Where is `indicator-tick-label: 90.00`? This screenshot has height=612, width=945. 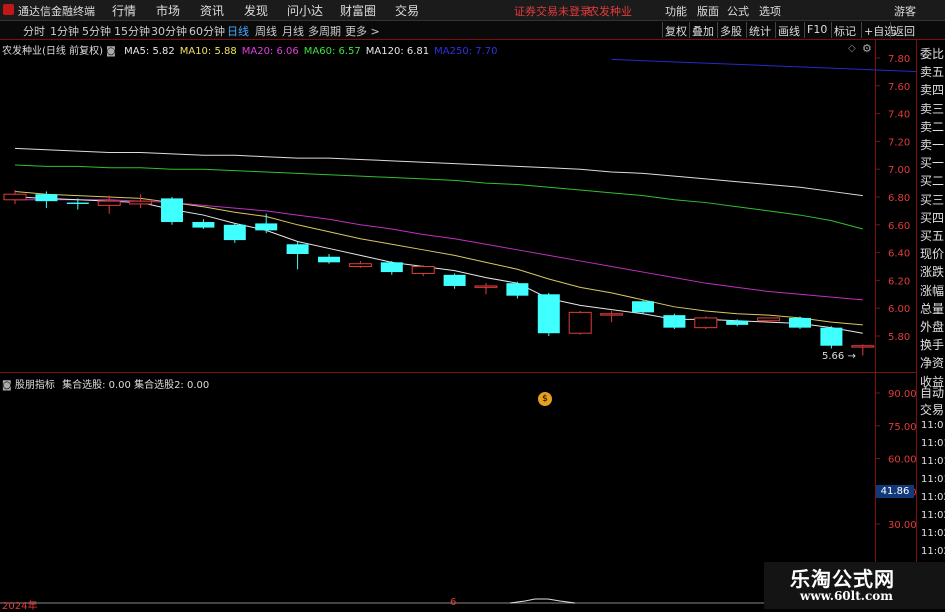
indicator-tick-label: 90.00 is located at coordinates (902, 394).